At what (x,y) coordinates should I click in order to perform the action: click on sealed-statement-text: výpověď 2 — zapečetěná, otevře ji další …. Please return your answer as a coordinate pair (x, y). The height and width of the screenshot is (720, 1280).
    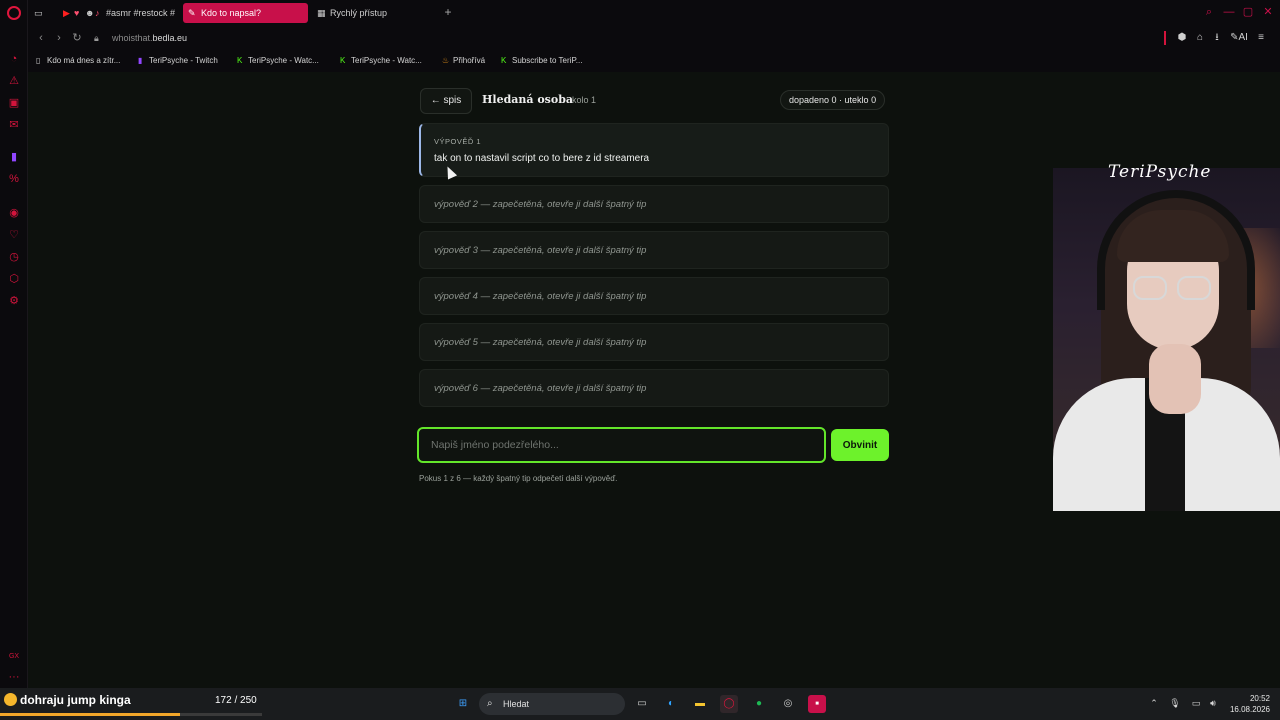
    Looking at the image, I should click on (540, 204).